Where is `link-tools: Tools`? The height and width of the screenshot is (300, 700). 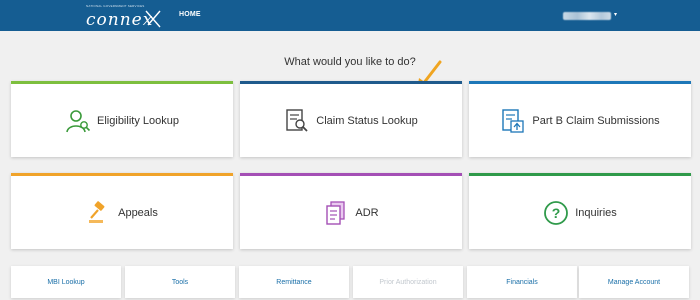 link-tools: Tools is located at coordinates (180, 282).